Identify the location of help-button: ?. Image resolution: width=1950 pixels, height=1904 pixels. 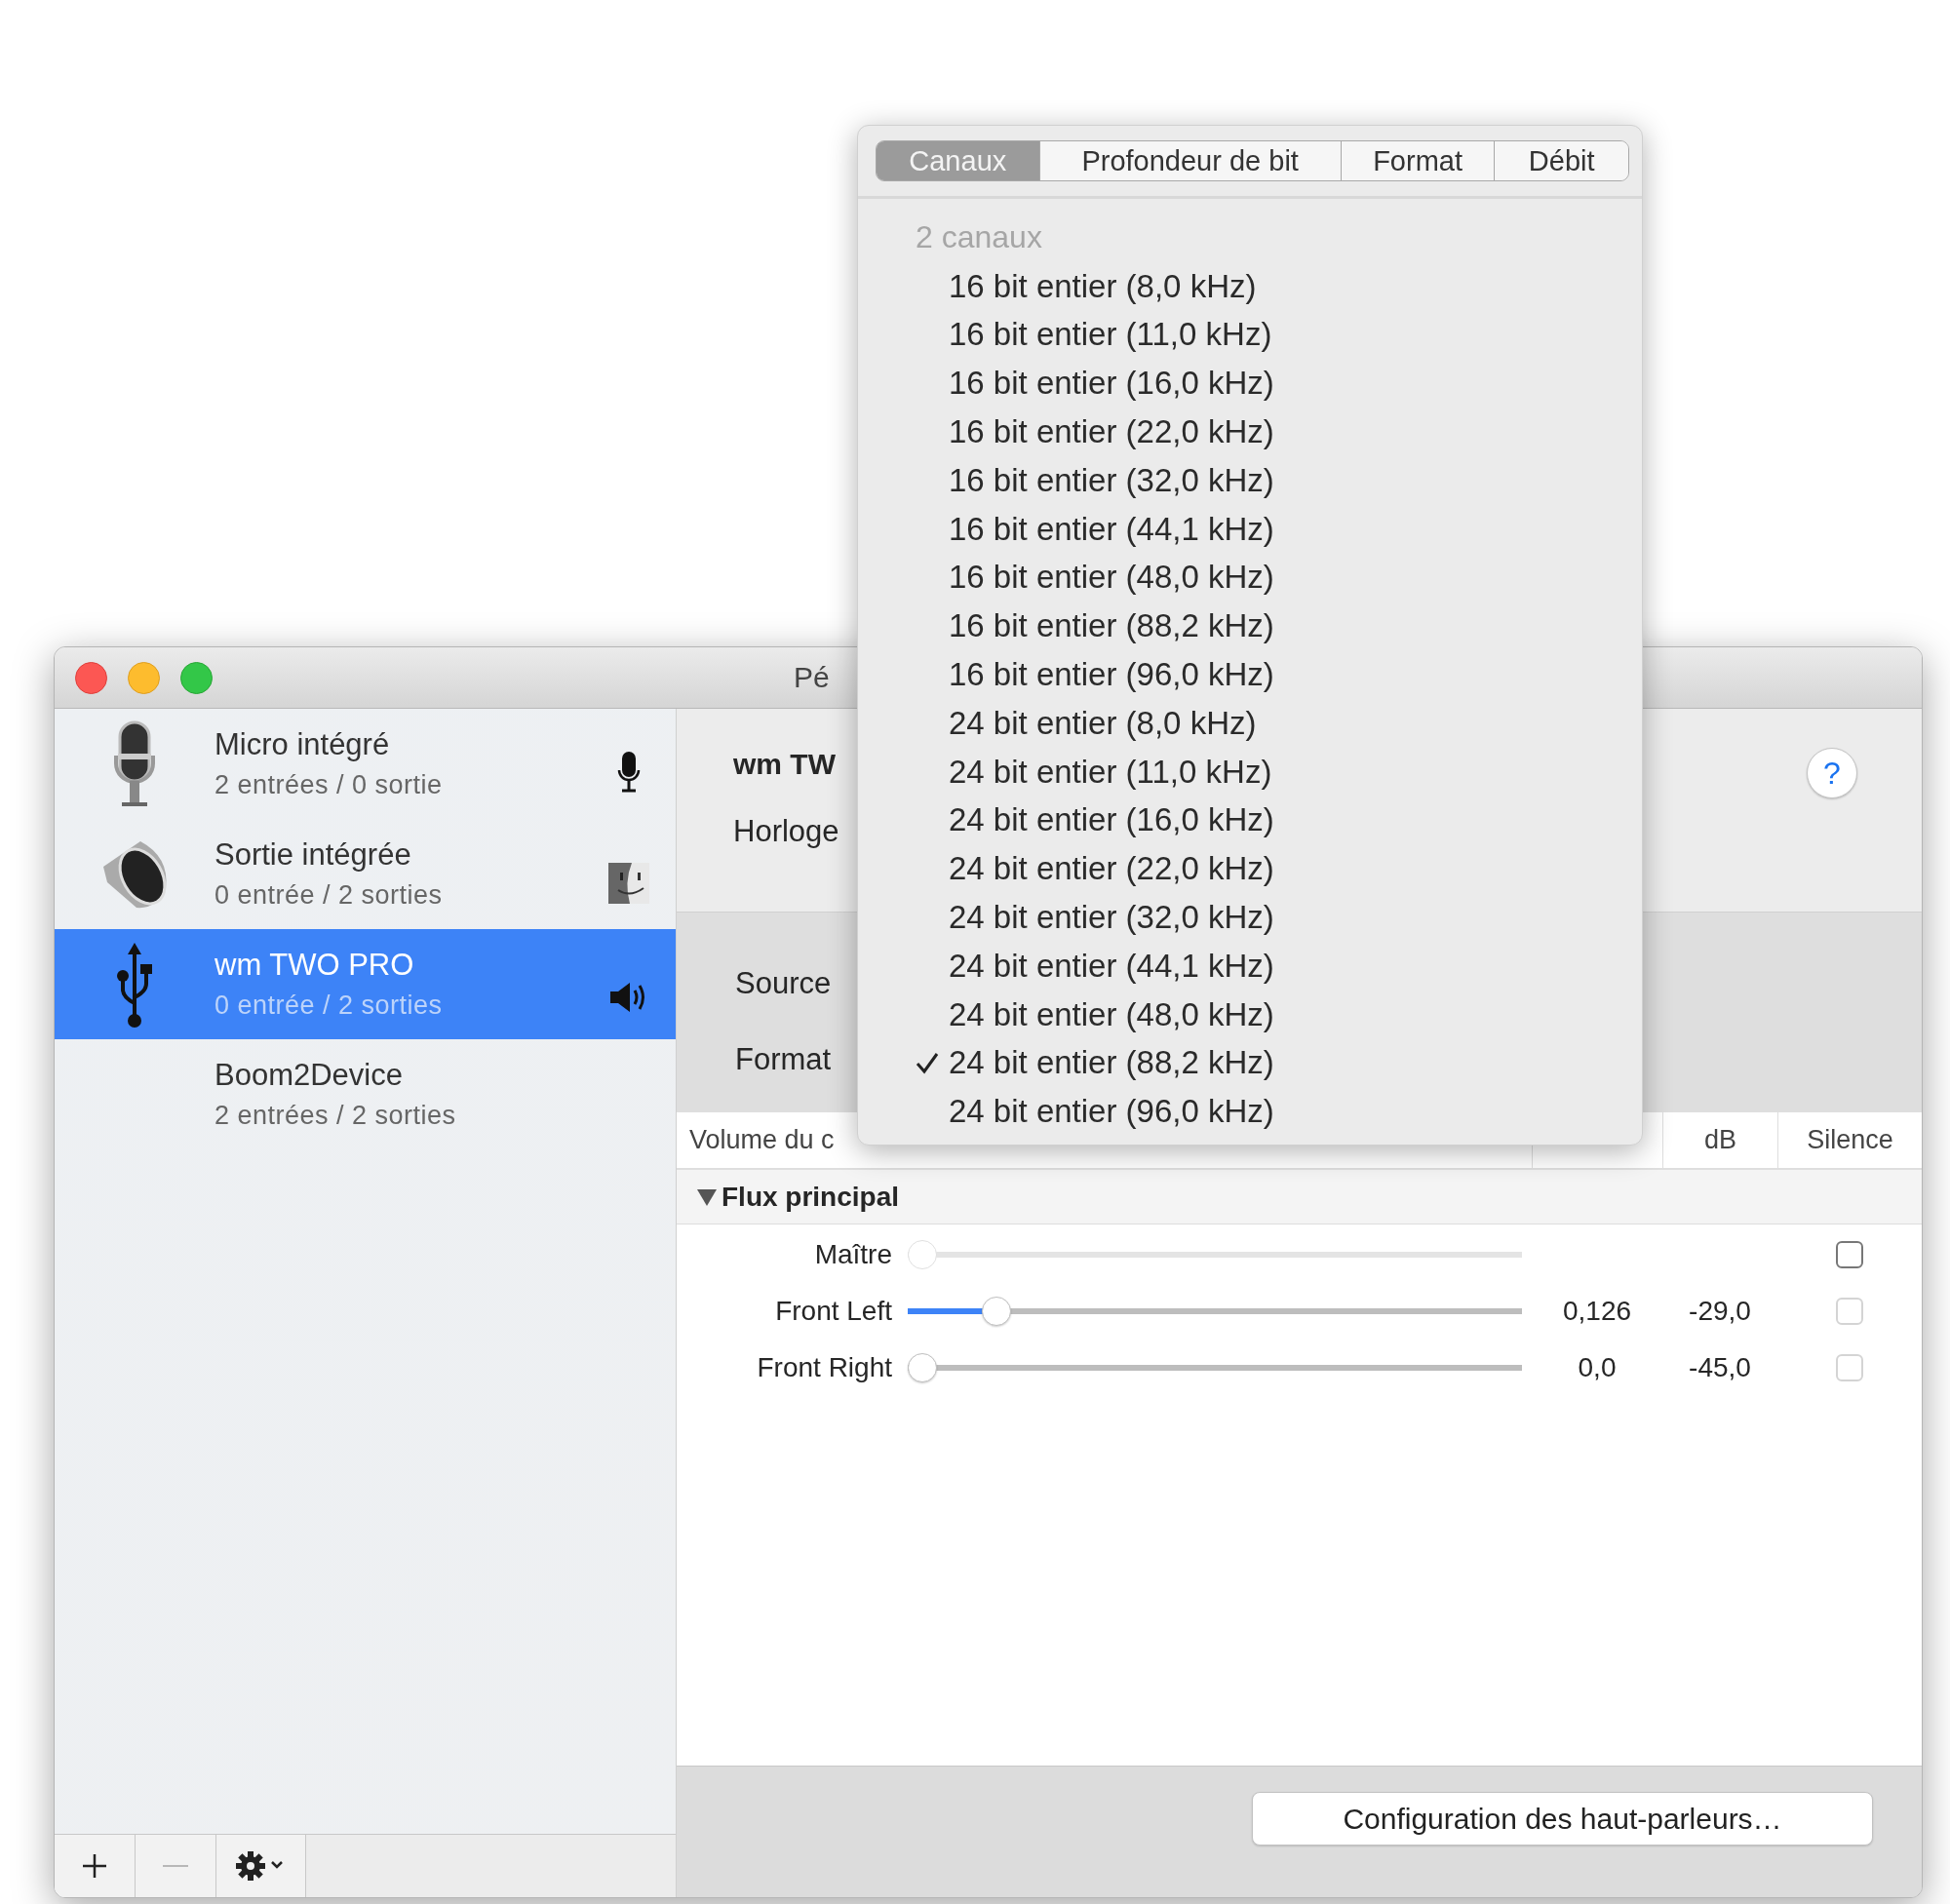
(1832, 773).